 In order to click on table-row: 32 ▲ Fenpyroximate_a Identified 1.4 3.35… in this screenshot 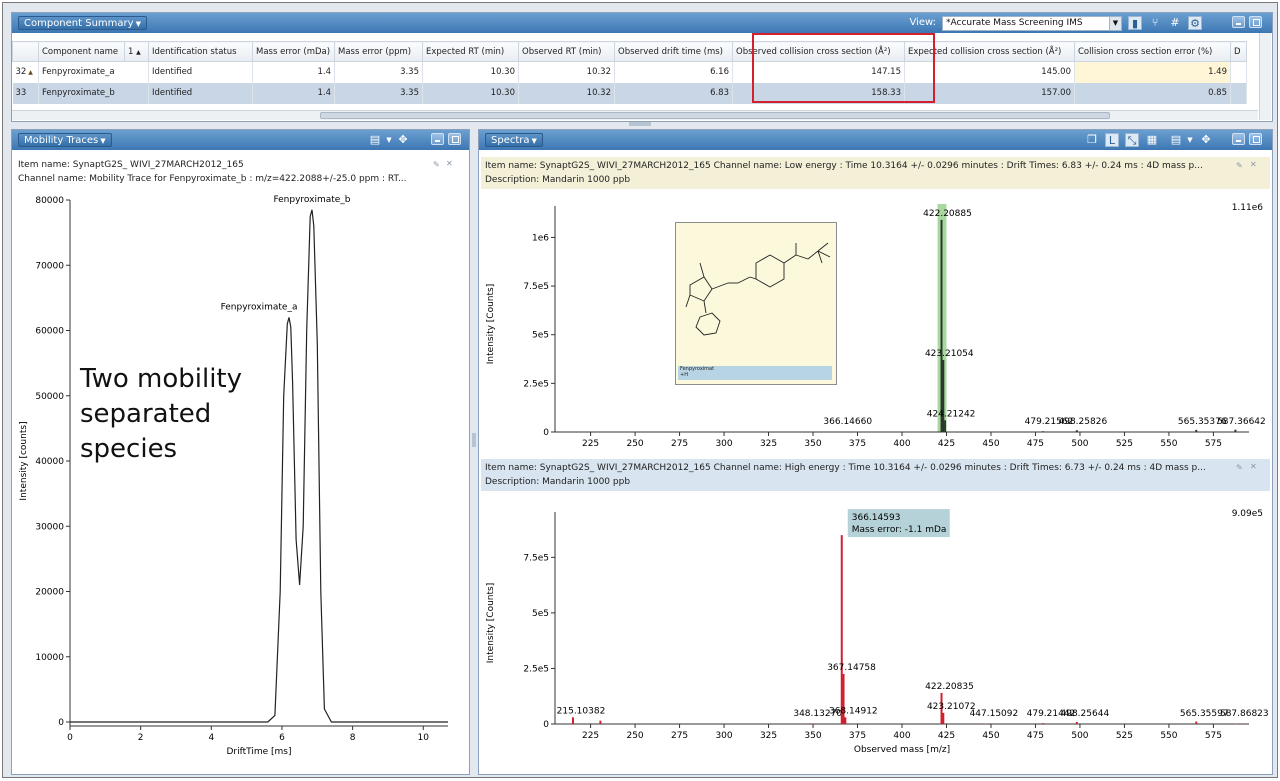, I will do `click(629, 72)`.